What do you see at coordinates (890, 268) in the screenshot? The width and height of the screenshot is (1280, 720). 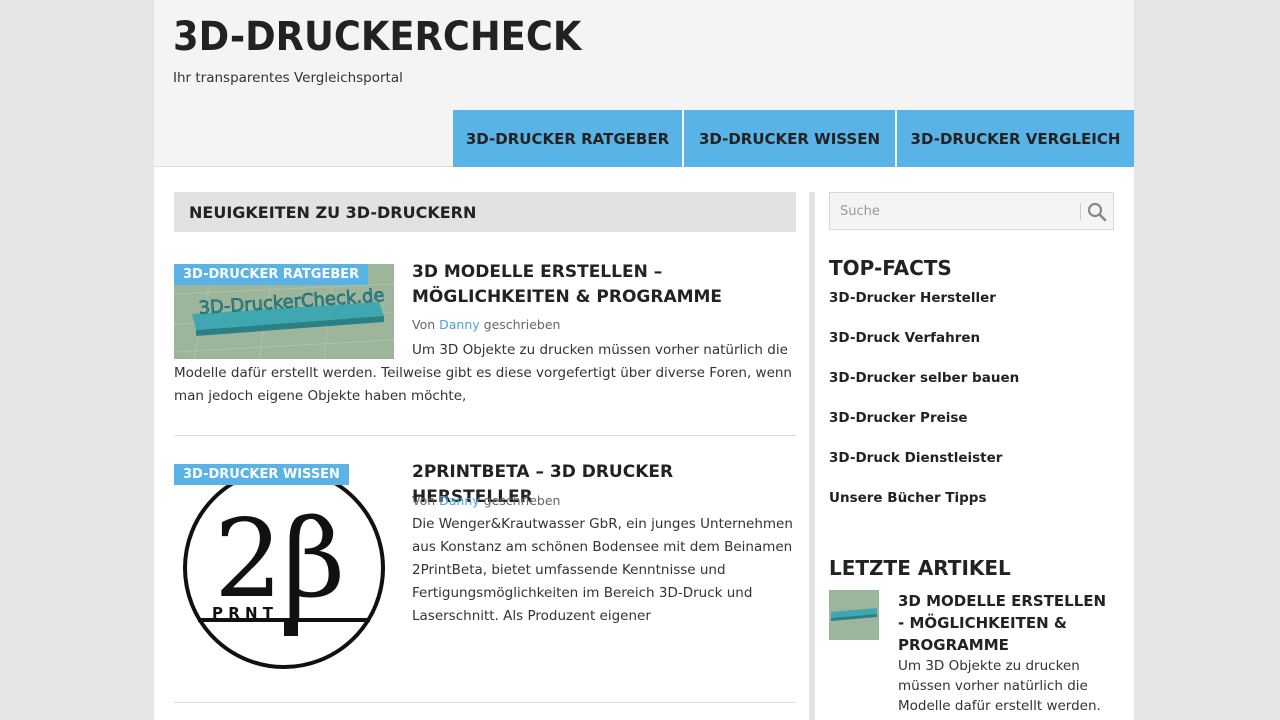 I see `top-facts-title: TOP-FACTS` at bounding box center [890, 268].